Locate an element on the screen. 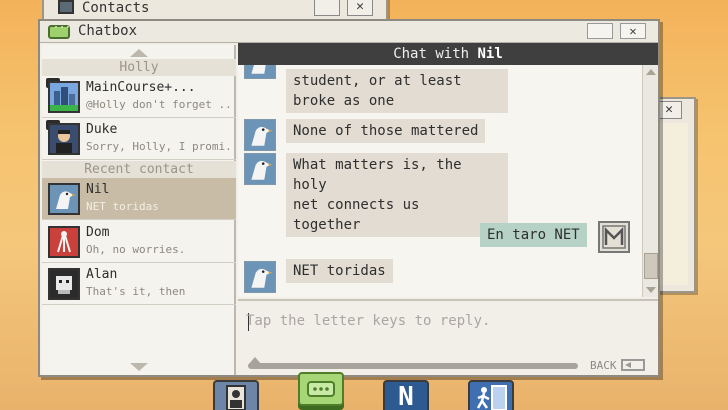 This screenshot has width=728, height=410. back-button: BACK is located at coordinates (617, 365).